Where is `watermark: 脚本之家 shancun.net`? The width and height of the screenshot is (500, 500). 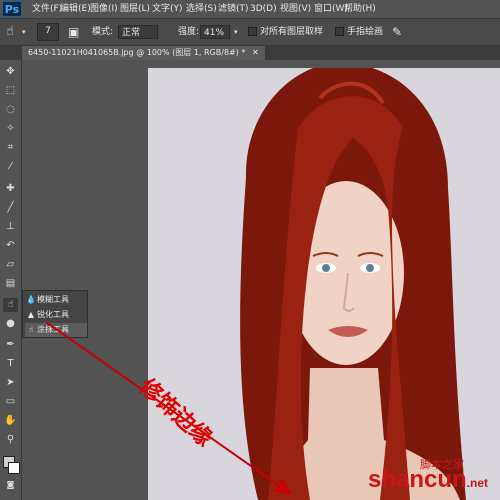
watermark: 脚本之家 shancun.net is located at coordinates (429, 476).